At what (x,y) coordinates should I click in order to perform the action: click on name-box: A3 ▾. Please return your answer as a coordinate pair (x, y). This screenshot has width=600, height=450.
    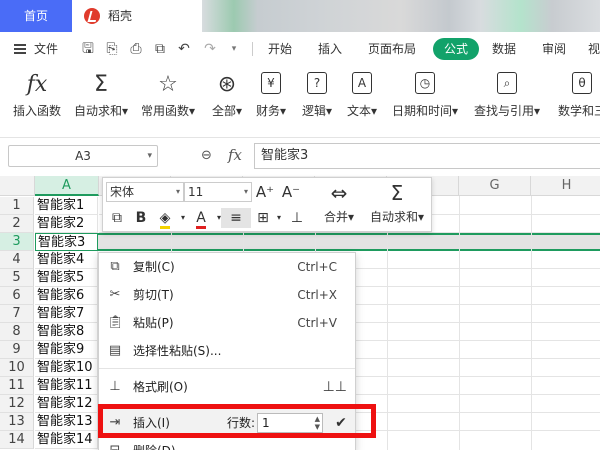
    Looking at the image, I should click on (83, 156).